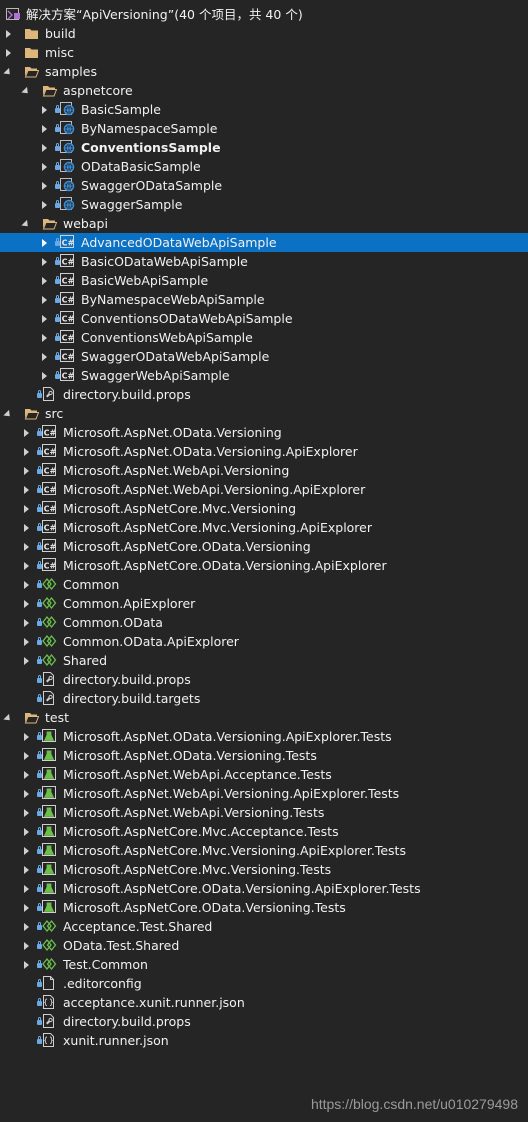 Image resolution: width=528 pixels, height=1122 pixels. I want to click on tree-item: Shared, so click(264, 660).